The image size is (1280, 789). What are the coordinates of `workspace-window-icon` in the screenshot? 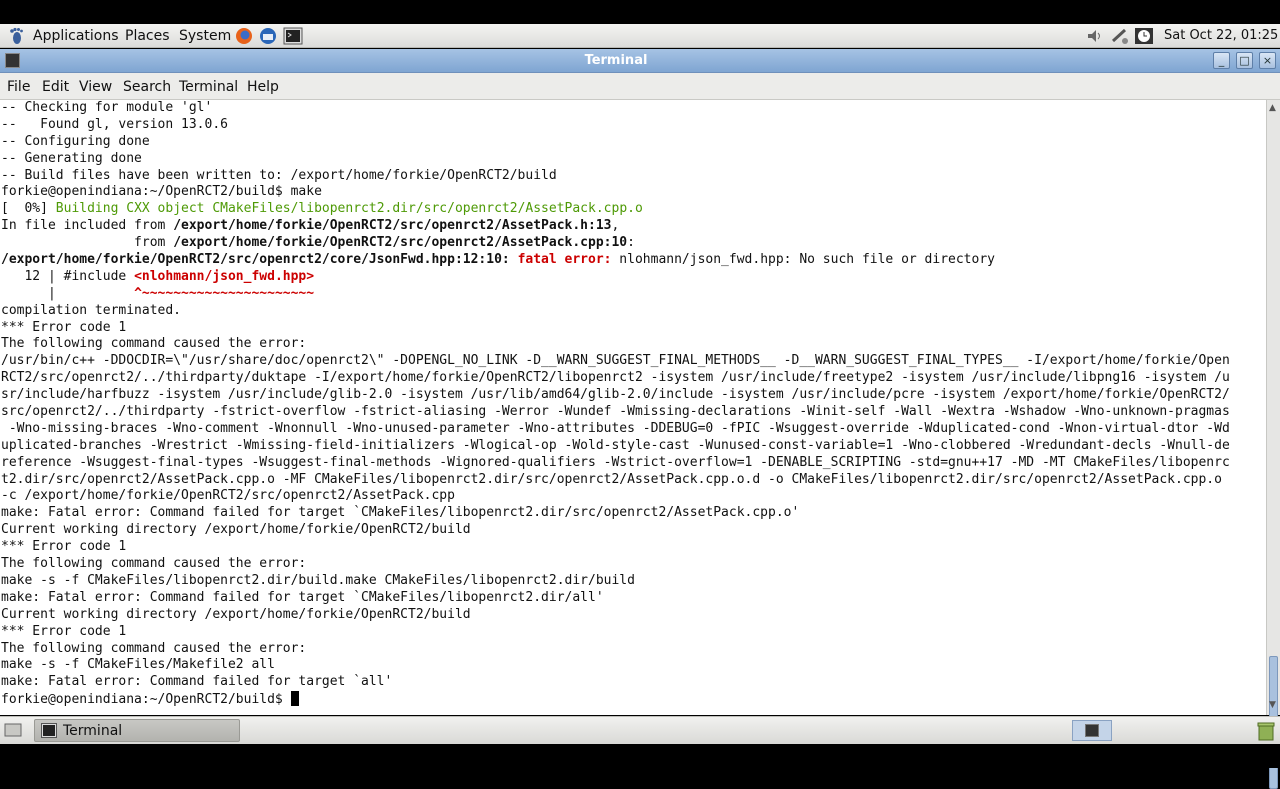 It's located at (1092, 730).